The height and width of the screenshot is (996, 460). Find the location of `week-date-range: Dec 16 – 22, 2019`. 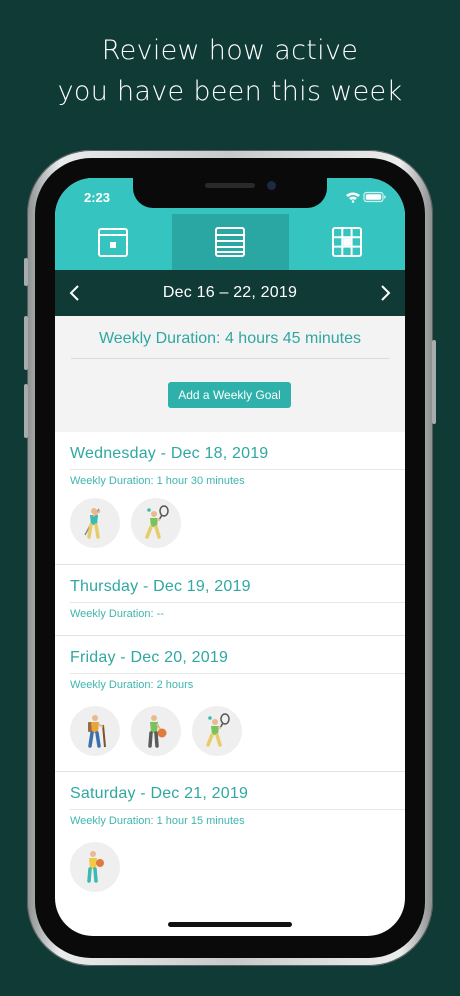

week-date-range: Dec 16 – 22, 2019 is located at coordinates (230, 292).